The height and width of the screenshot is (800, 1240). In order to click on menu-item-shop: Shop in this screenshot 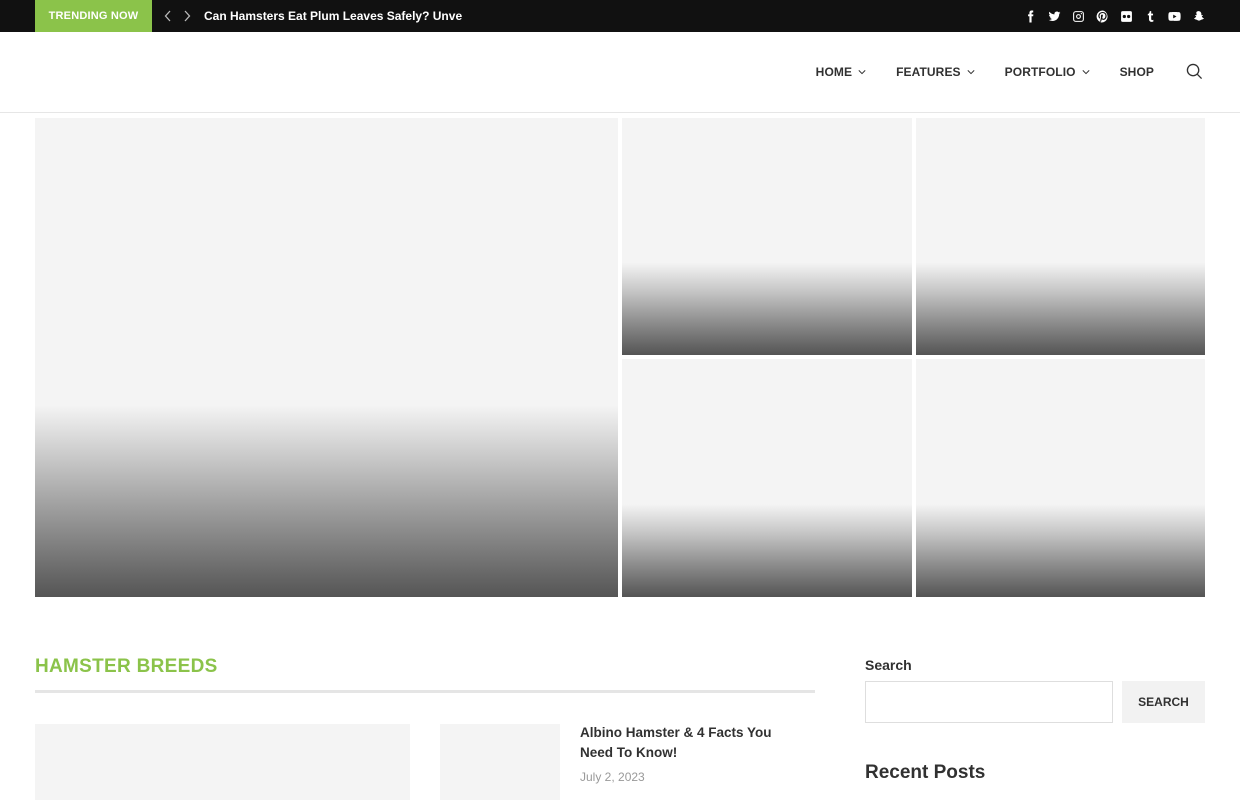, I will do `click(1137, 72)`.